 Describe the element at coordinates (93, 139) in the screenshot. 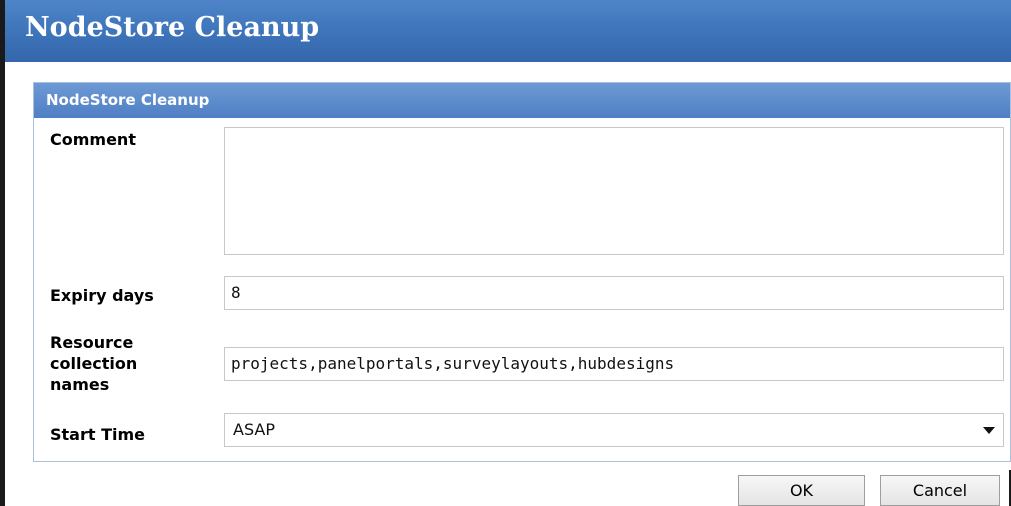

I see `comment-label: Comment` at that location.